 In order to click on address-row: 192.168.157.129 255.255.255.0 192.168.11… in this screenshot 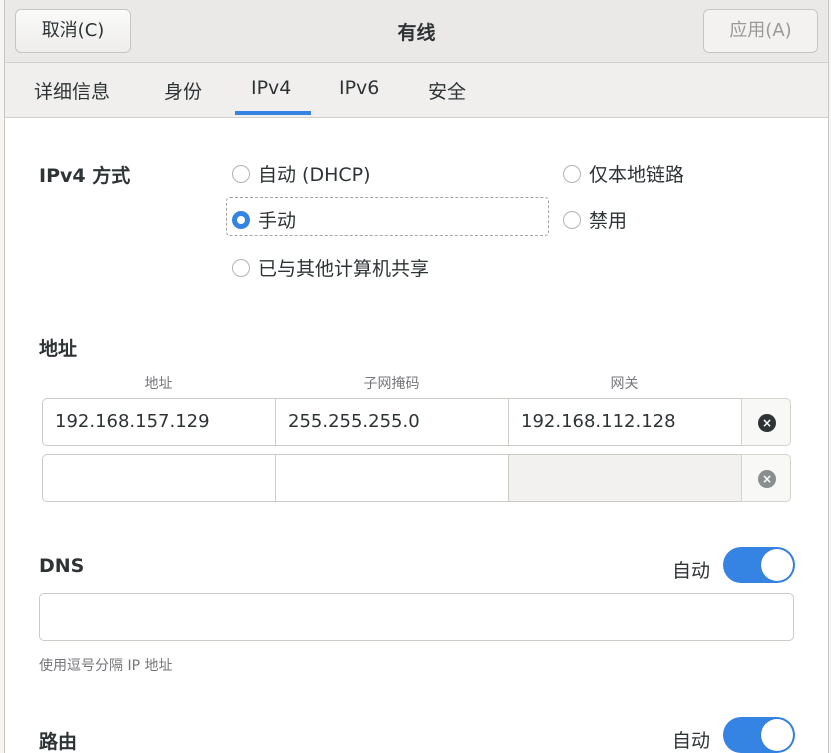, I will do `click(416, 422)`.